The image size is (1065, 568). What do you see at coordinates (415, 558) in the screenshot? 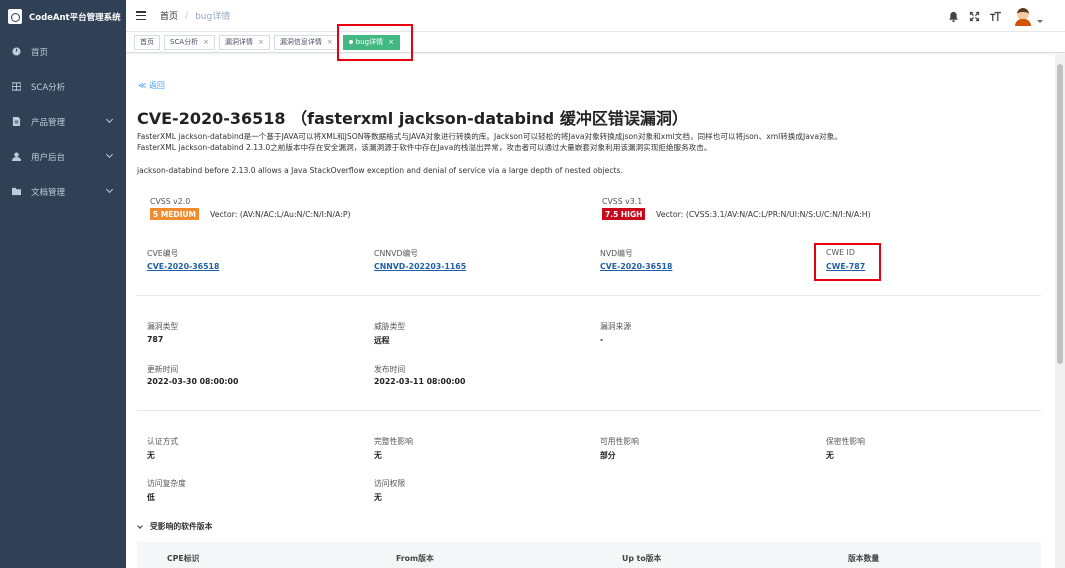
I see `column-header: From版本` at bounding box center [415, 558].